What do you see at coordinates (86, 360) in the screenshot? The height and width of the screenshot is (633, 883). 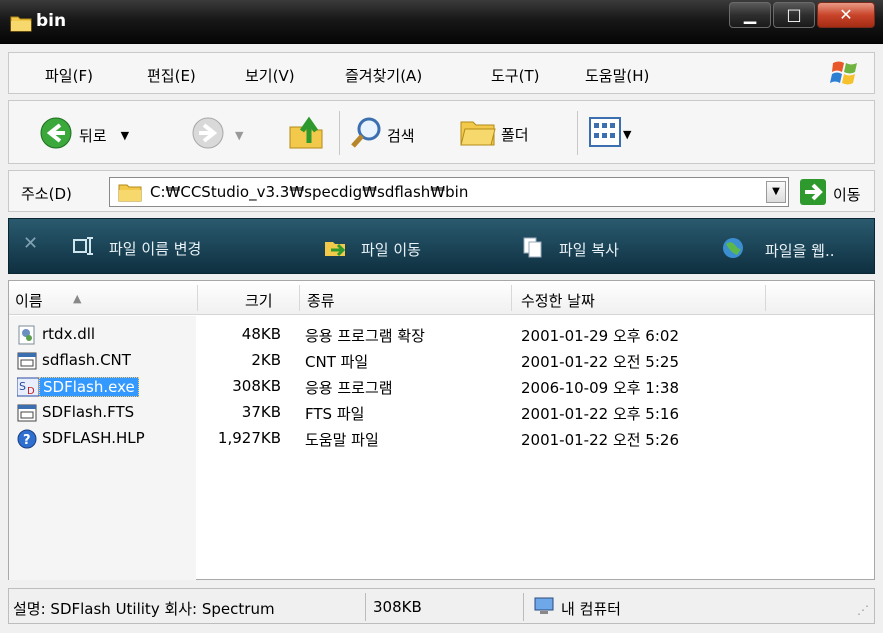 I see `file-name: sdflash.CNT` at bounding box center [86, 360].